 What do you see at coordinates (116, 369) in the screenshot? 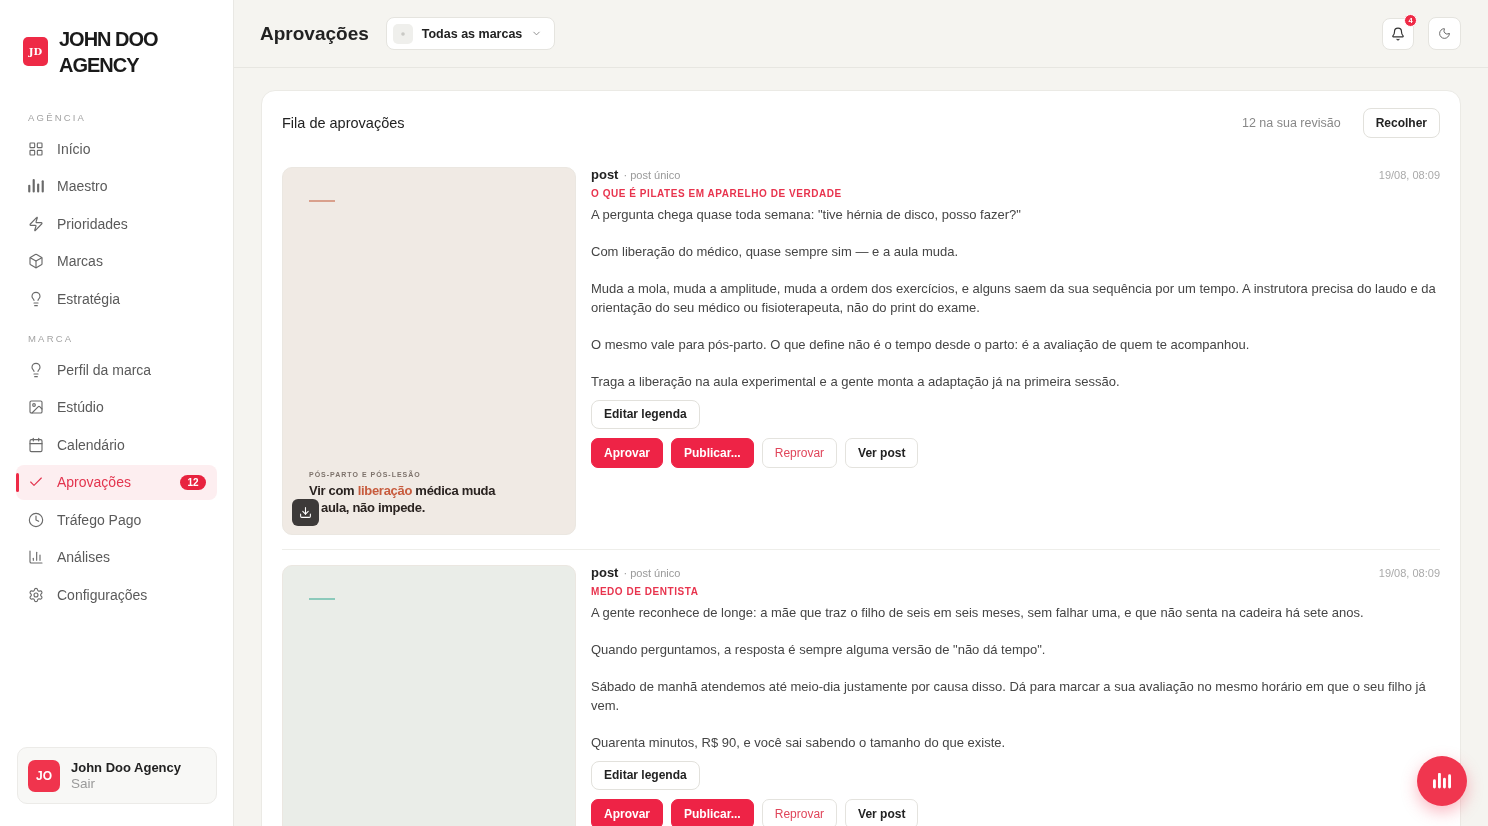
I see `sidebar-item: Perfil da marca` at bounding box center [116, 369].